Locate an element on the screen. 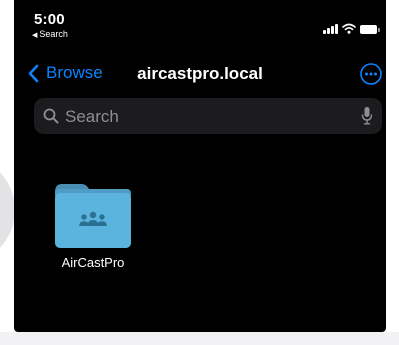  background-circle is located at coordinates (7, 210).